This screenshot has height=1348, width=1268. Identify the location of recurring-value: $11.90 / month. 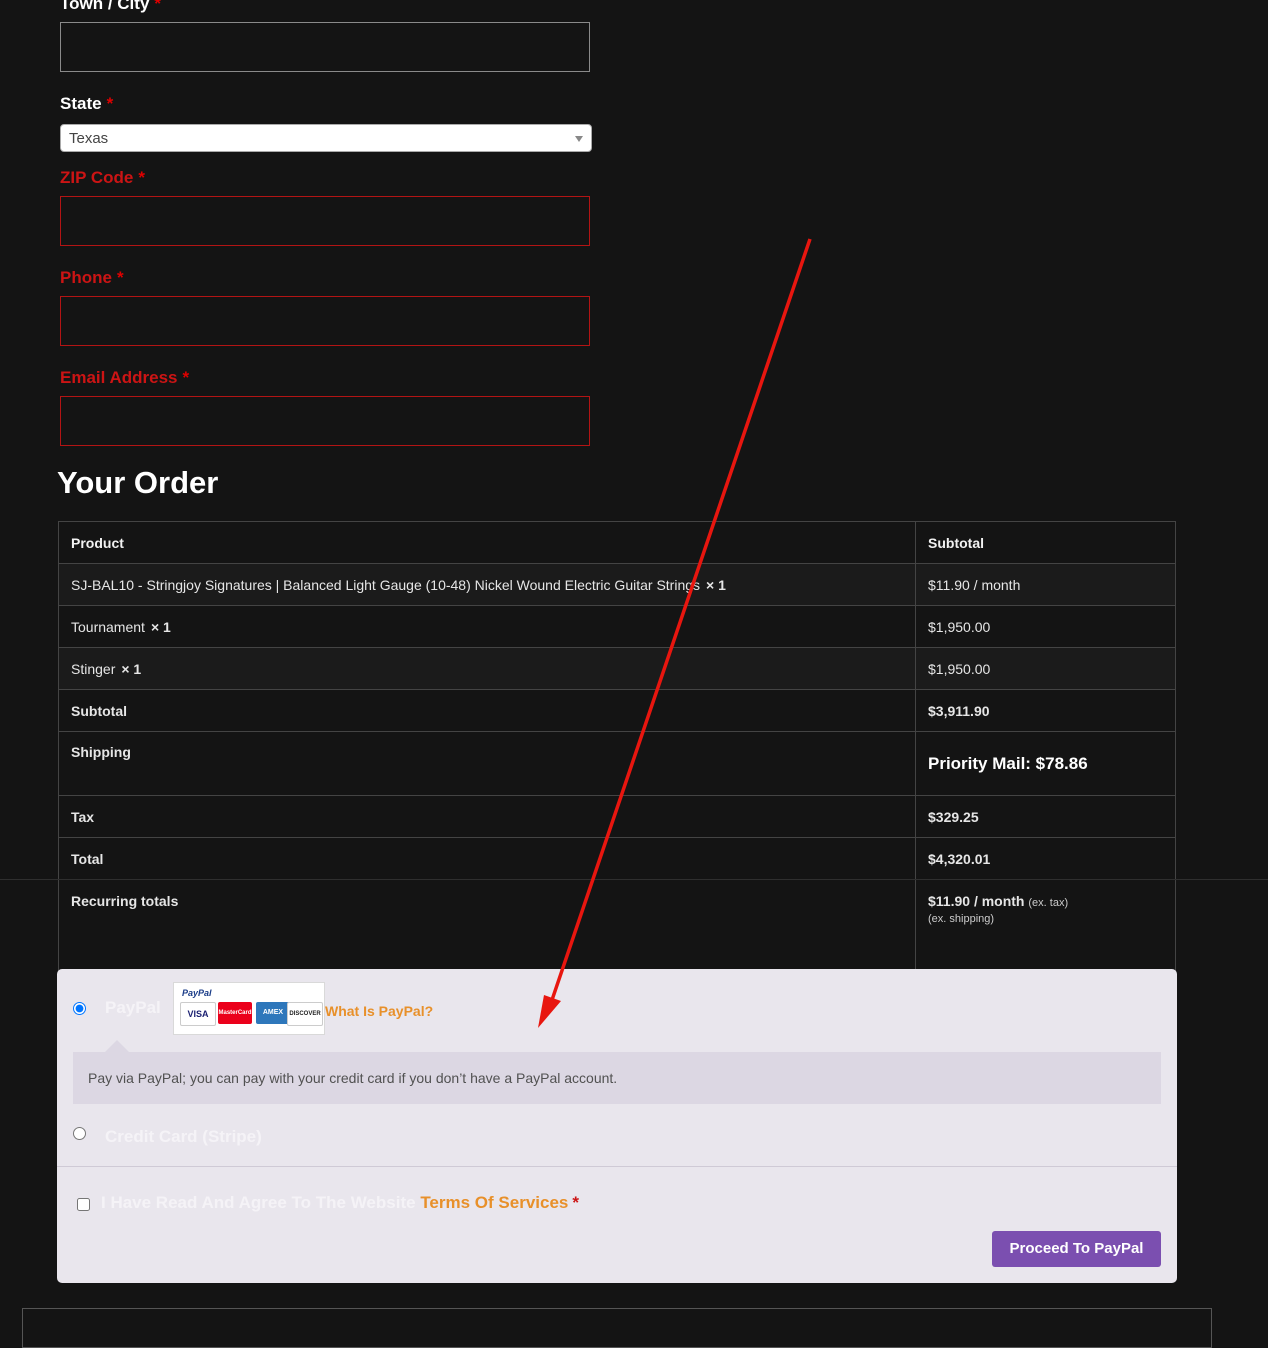
(976, 901).